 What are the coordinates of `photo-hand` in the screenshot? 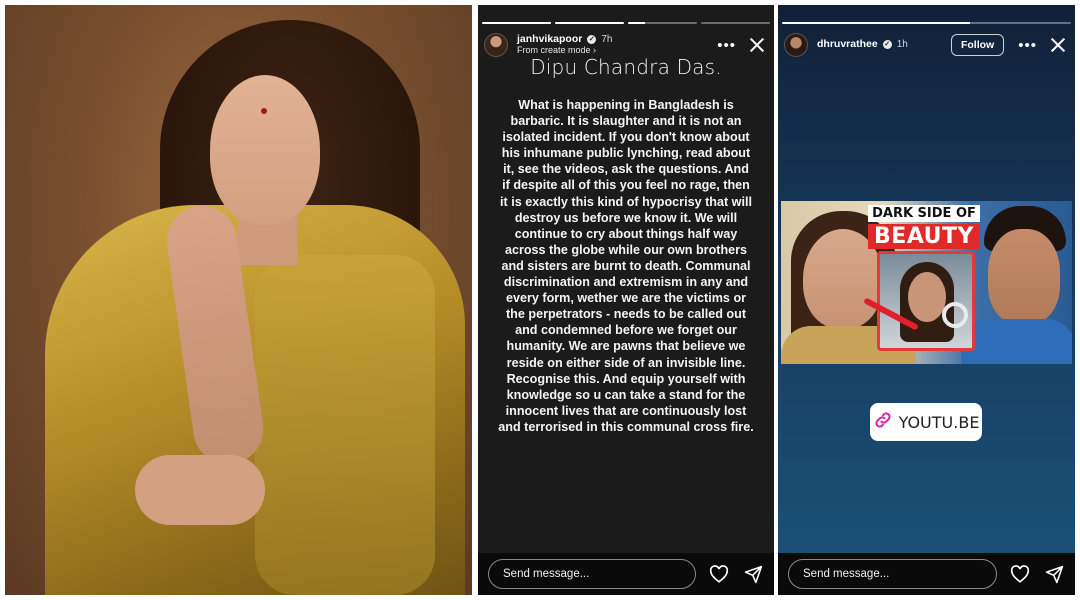 It's located at (200, 490).